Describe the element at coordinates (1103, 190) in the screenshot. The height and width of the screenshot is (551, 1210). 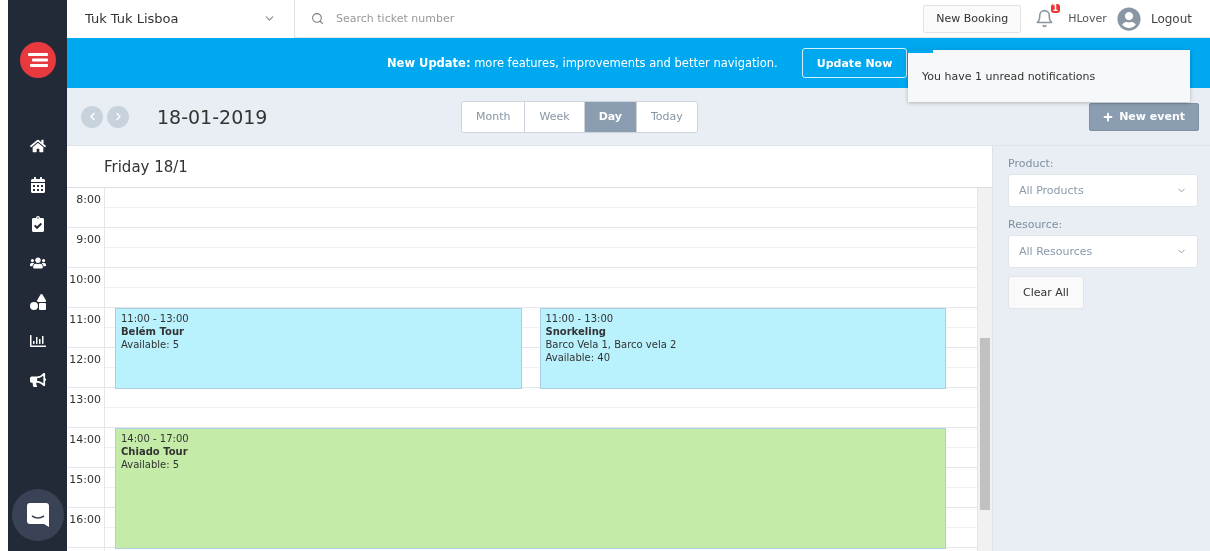
I see `product-dropdown: All Products` at that location.